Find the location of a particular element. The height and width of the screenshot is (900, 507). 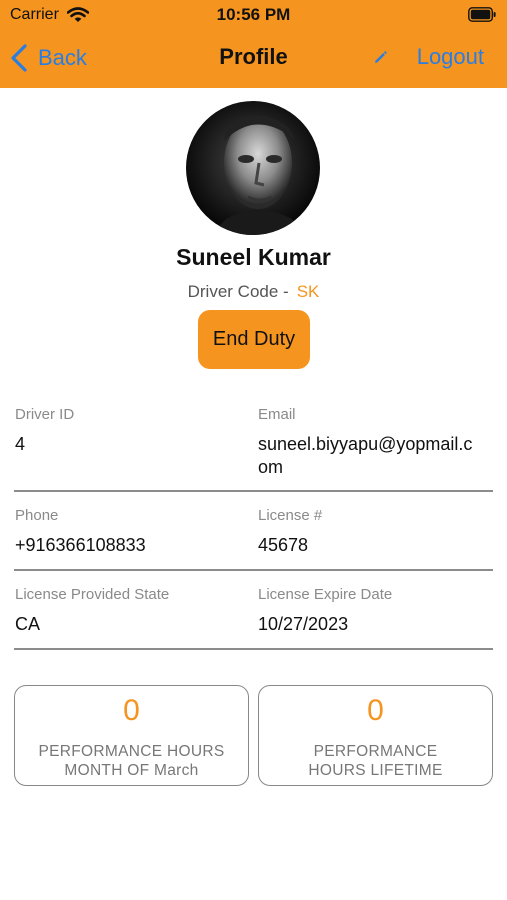

nav-bar: Back Profile Logout is located at coordinates (253, 59).